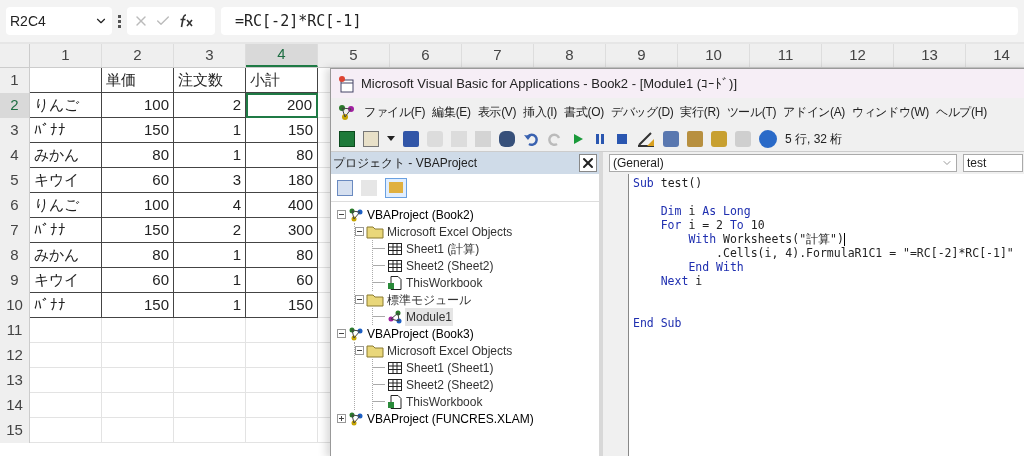 The height and width of the screenshot is (456, 1024). What do you see at coordinates (15, 305) in the screenshot?
I see `row-header: 10` at bounding box center [15, 305].